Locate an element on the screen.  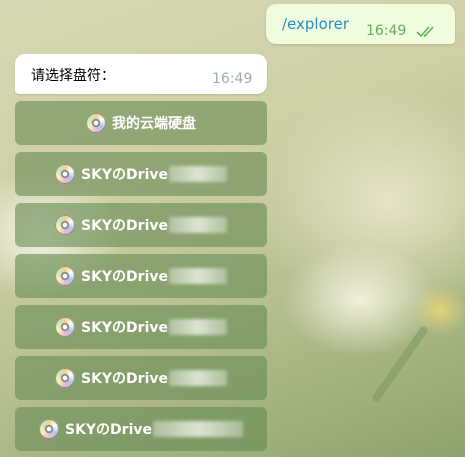
incoming-message-time: 16:49 is located at coordinates (232, 79).